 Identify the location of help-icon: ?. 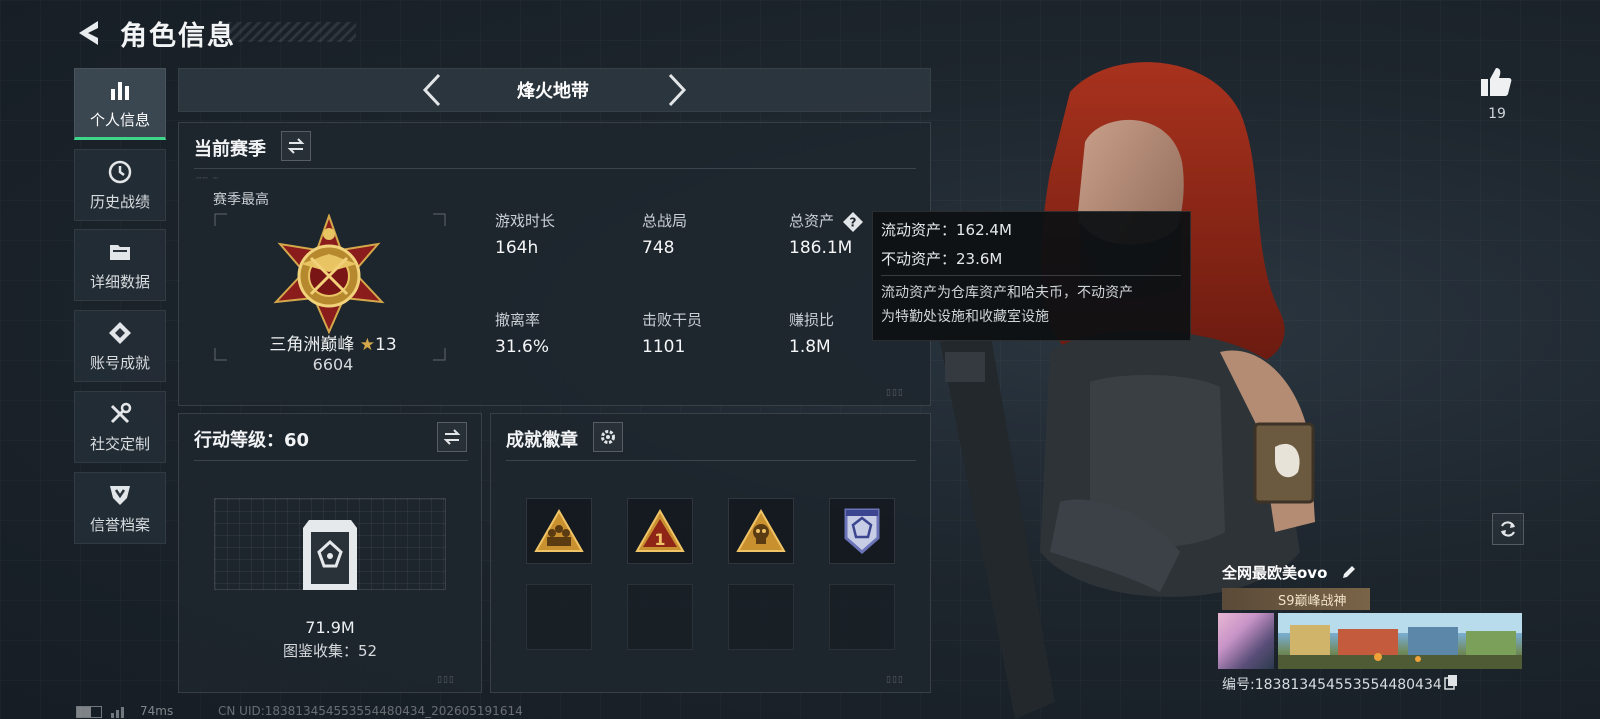
(853, 222).